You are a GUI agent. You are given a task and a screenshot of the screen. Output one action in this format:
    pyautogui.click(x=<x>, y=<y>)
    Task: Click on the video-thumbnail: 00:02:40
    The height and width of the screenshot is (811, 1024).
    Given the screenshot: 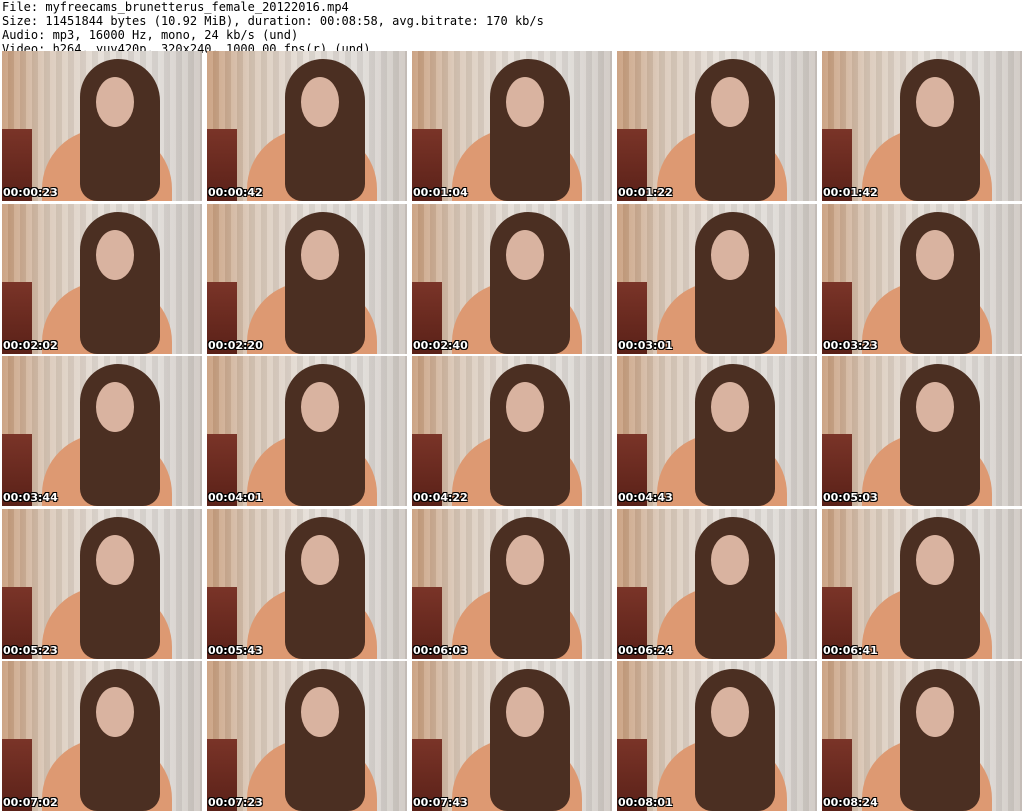 What is the action you would take?
    pyautogui.click(x=512, y=278)
    